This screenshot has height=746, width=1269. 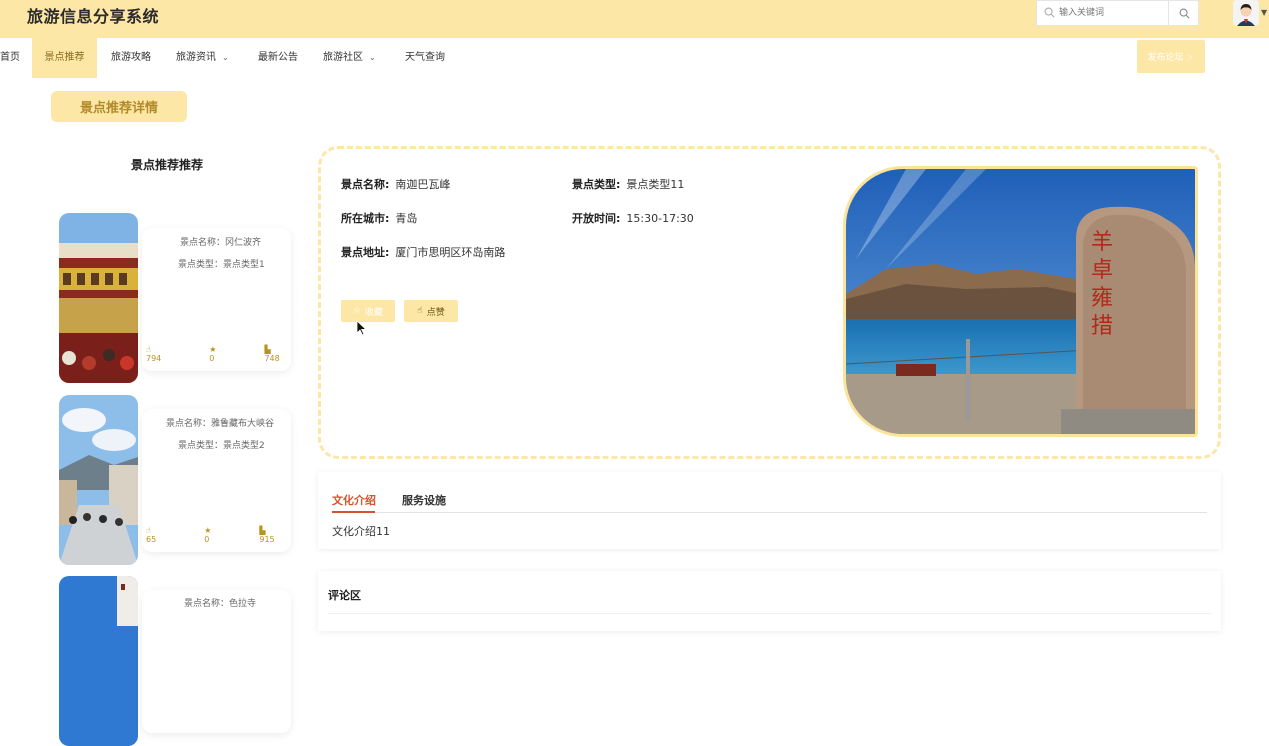 What do you see at coordinates (357, 311) in the screenshot?
I see `star-outline-icon: ☆` at bounding box center [357, 311].